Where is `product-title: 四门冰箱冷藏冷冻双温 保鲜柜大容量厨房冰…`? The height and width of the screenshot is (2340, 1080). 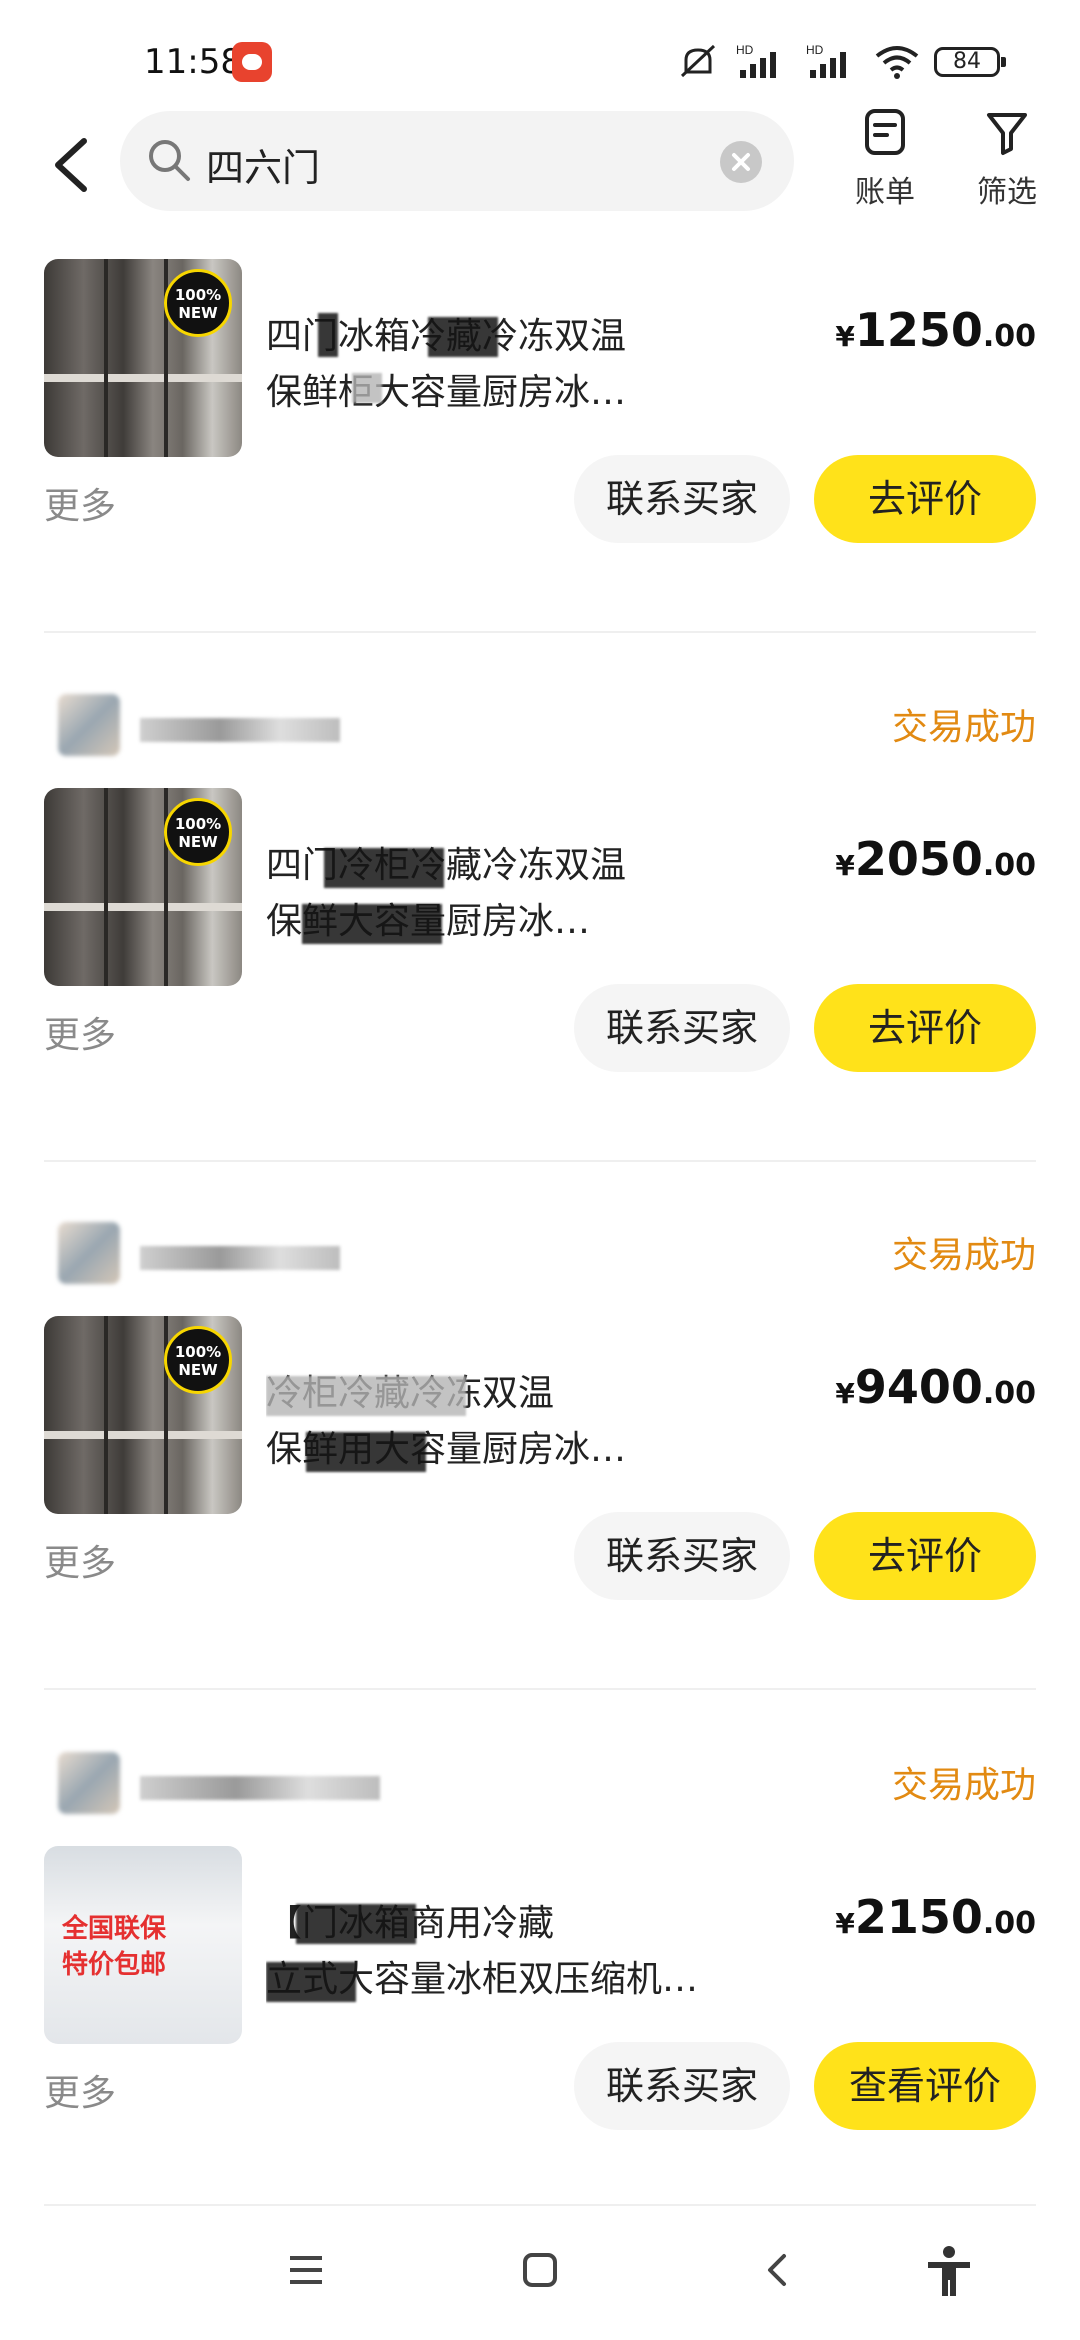 product-title: 四门冰箱冷藏冷冻双温 保鲜柜大容量厨房冰… is located at coordinates (542, 365).